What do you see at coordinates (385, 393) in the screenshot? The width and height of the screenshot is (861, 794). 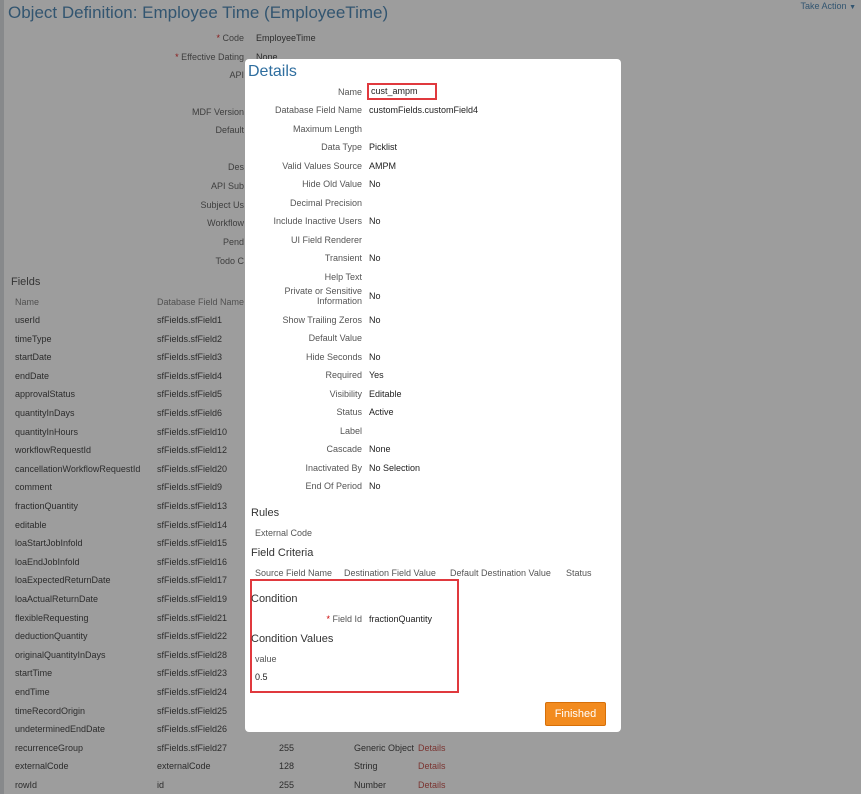 I see `prop-value: Editable` at bounding box center [385, 393].